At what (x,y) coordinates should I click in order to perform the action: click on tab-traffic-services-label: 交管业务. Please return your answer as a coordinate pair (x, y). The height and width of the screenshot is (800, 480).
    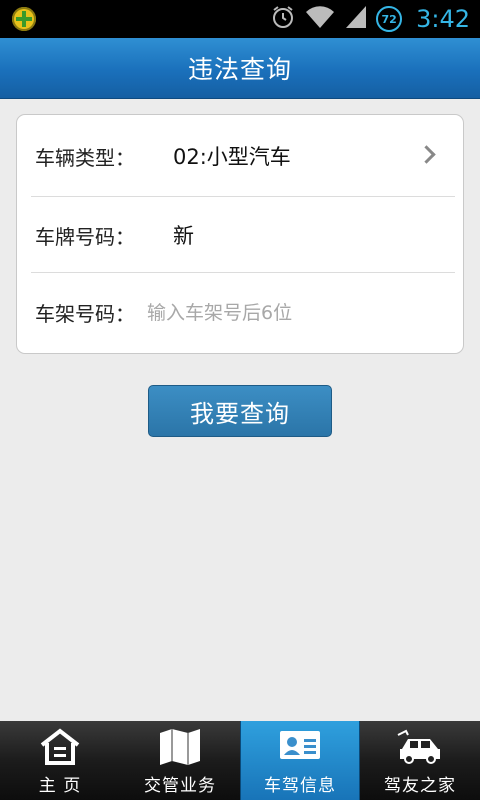
    Looking at the image, I should click on (180, 786).